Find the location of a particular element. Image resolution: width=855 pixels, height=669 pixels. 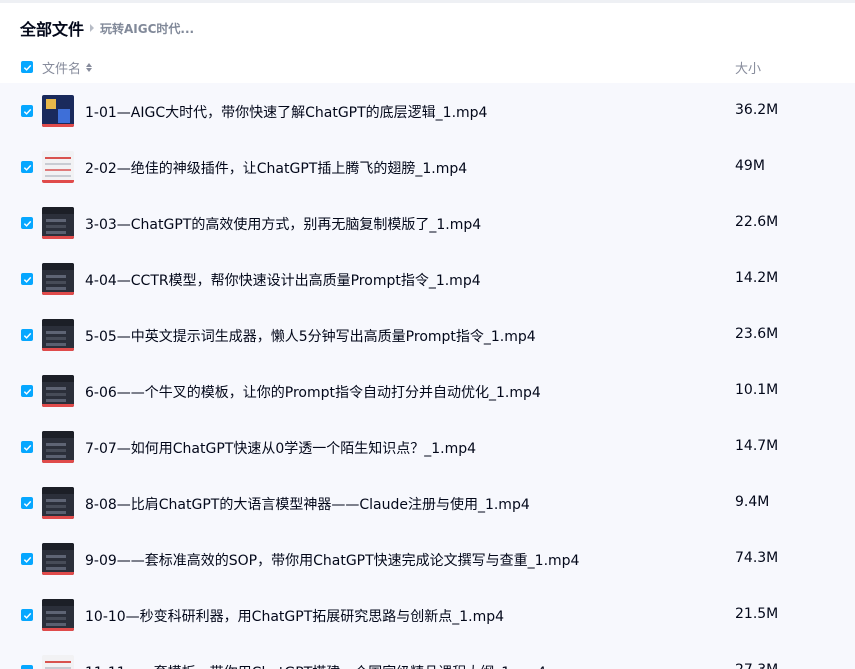

column-header-name: 文件名 is located at coordinates (67, 67).